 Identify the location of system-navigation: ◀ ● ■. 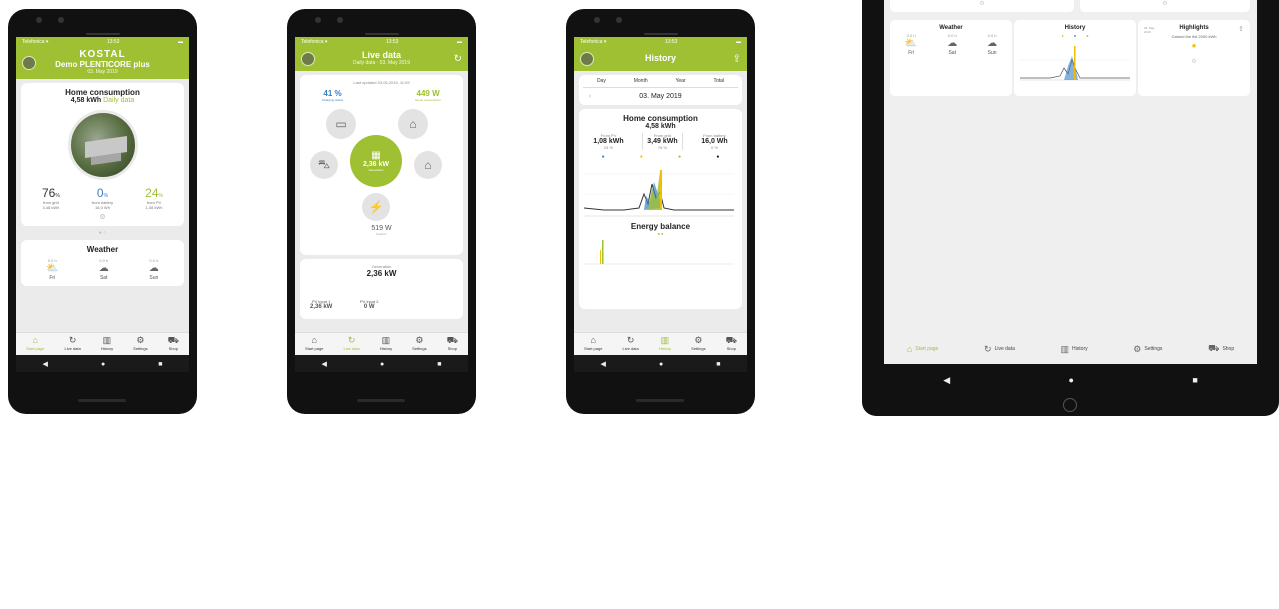
(660, 363).